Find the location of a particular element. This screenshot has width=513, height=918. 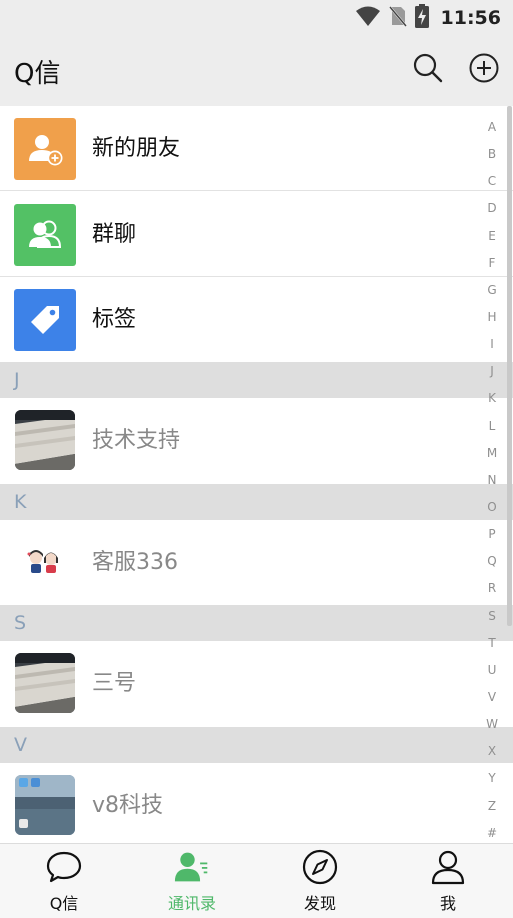

index-letter: R is located at coordinates (492, 588).